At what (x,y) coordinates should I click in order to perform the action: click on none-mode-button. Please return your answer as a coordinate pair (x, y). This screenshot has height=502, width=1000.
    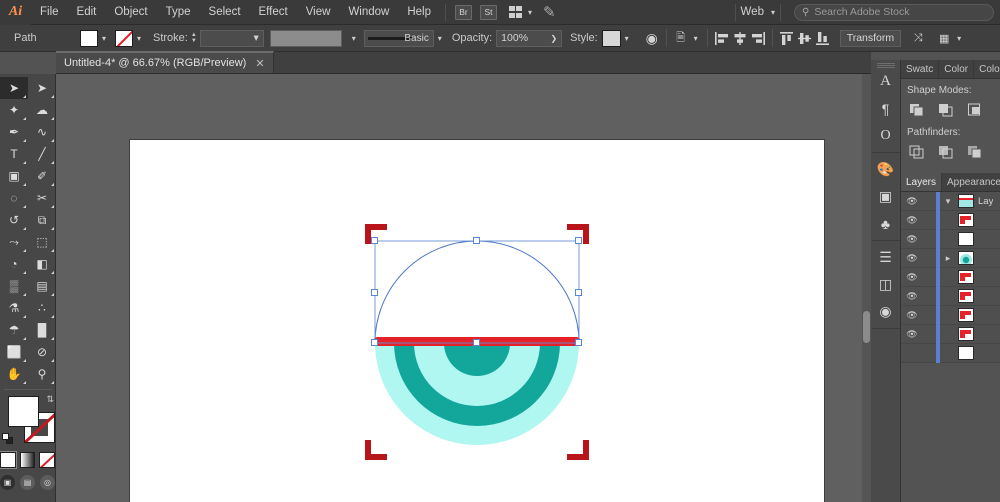
    Looking at the image, I should click on (47, 460).